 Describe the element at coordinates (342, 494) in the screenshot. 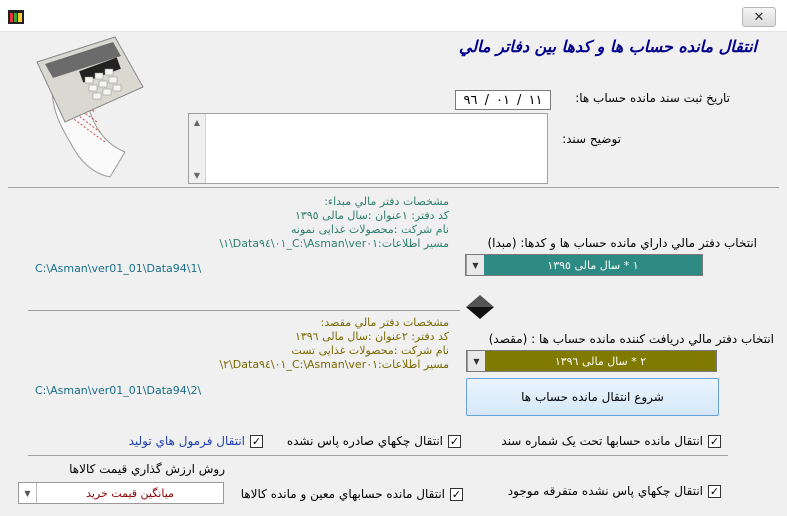

I see `option-label: انتقال مانده حسابهاي معين و مانده کالاها` at that location.